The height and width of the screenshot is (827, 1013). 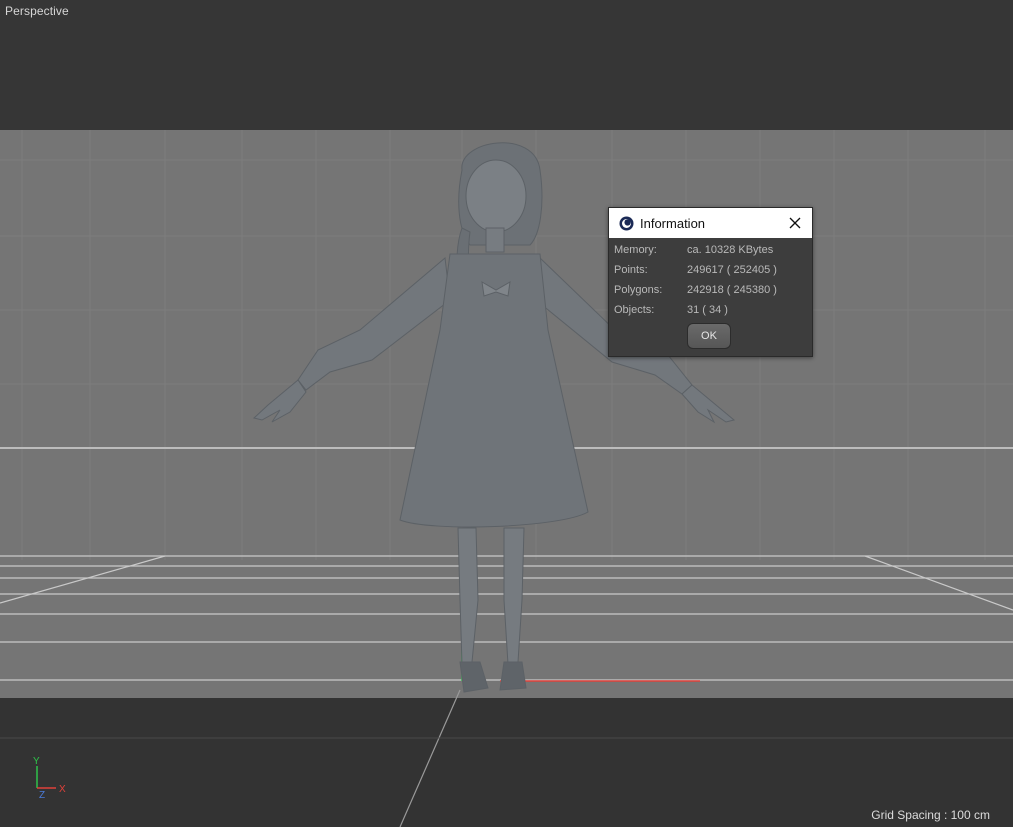 I want to click on info-value: ca. 10328 KBytes, so click(x=730, y=250).